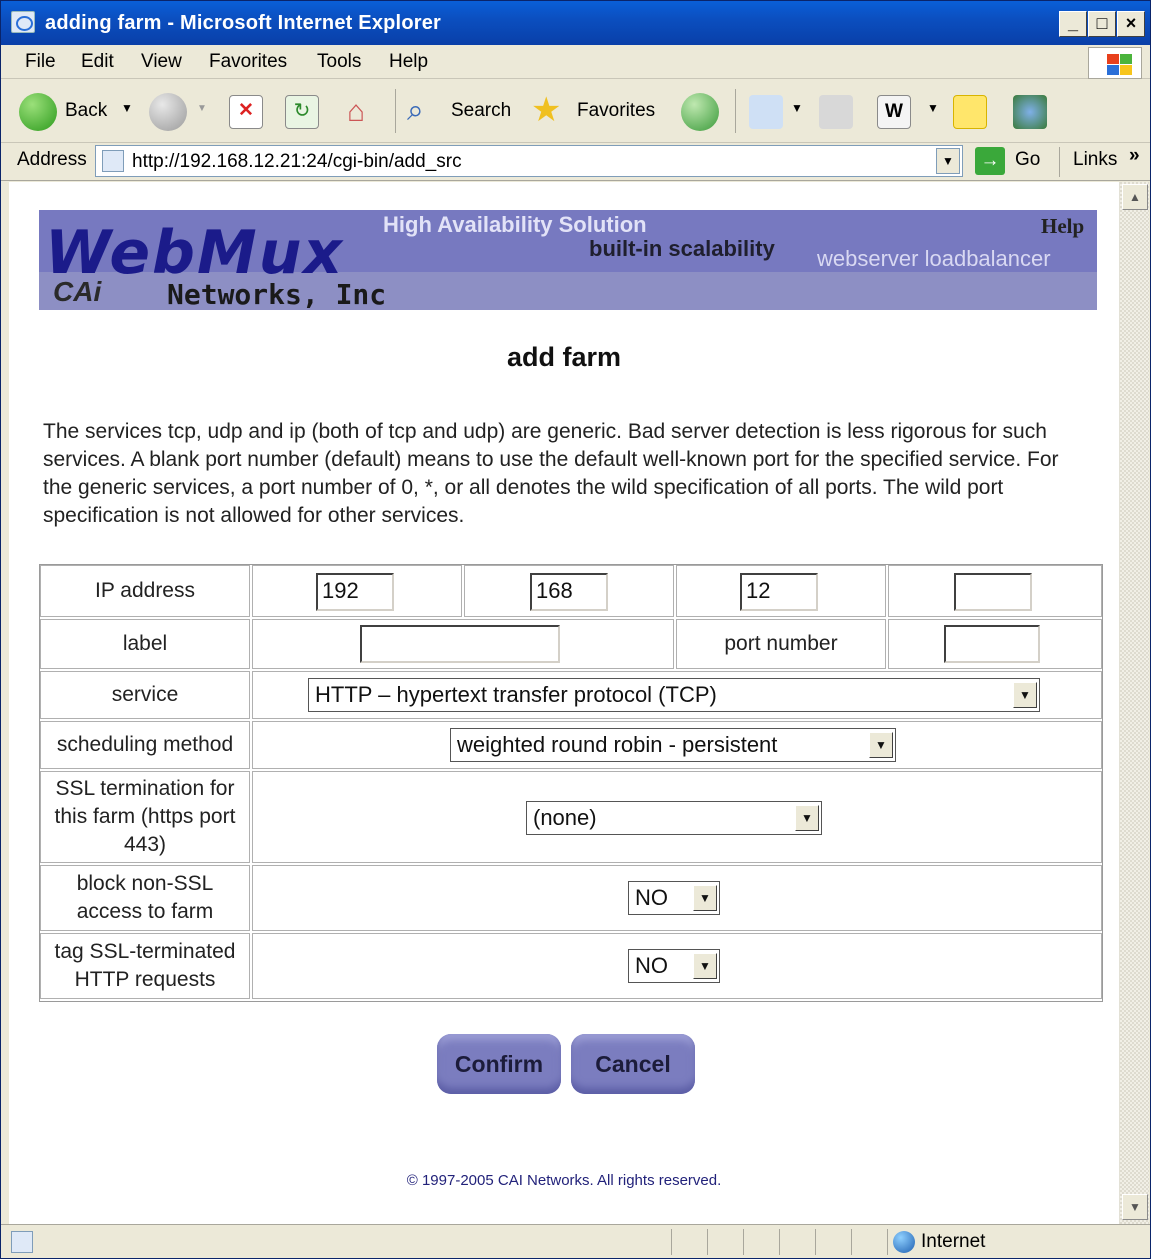 This screenshot has height=1259, width=1151. Describe the element at coordinates (934, 258) in the screenshot. I see `banner-tagline-3: webserver loadbalancer` at that location.